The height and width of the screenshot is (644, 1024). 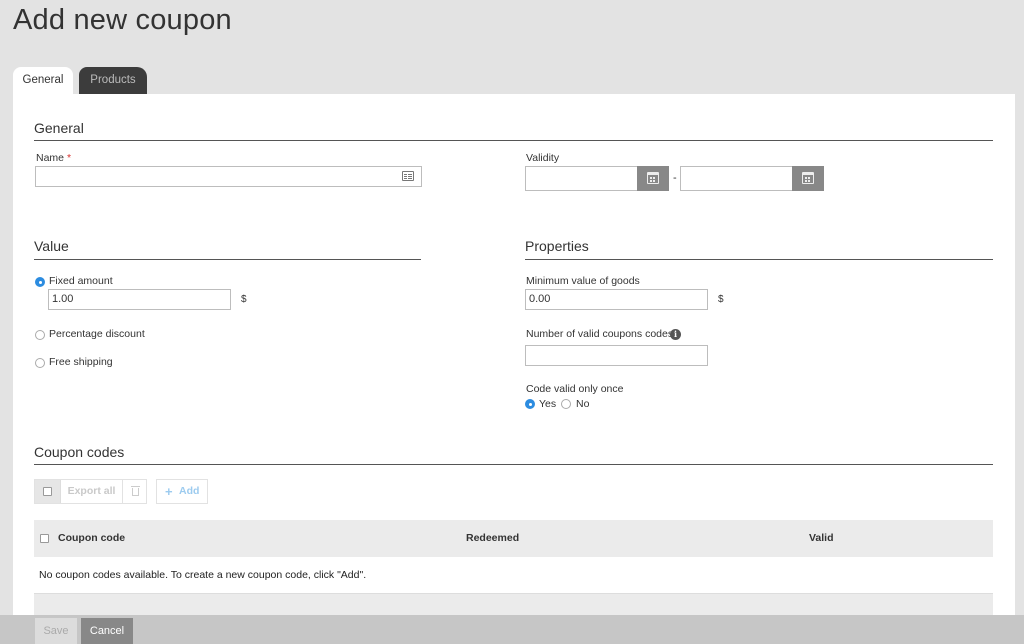 What do you see at coordinates (81, 362) in the screenshot?
I see `free-shipping-label: Free shipping` at bounding box center [81, 362].